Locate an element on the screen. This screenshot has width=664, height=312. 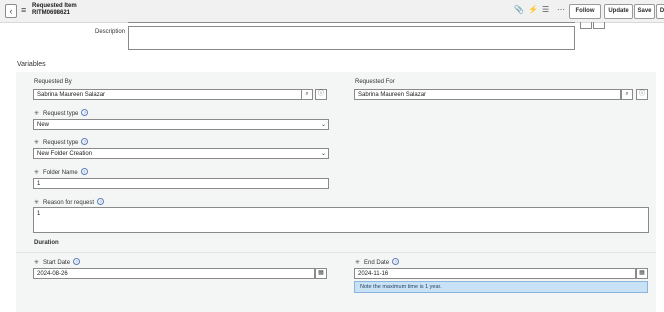
end-date-note: Note the maximum time is 1 year. is located at coordinates (501, 287).